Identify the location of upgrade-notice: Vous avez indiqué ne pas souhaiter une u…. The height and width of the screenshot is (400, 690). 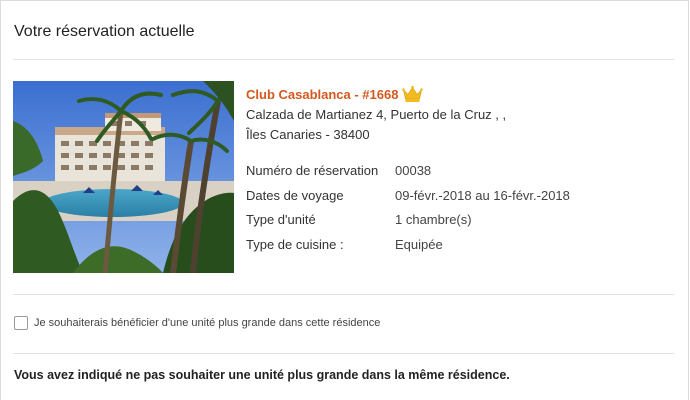
(262, 375).